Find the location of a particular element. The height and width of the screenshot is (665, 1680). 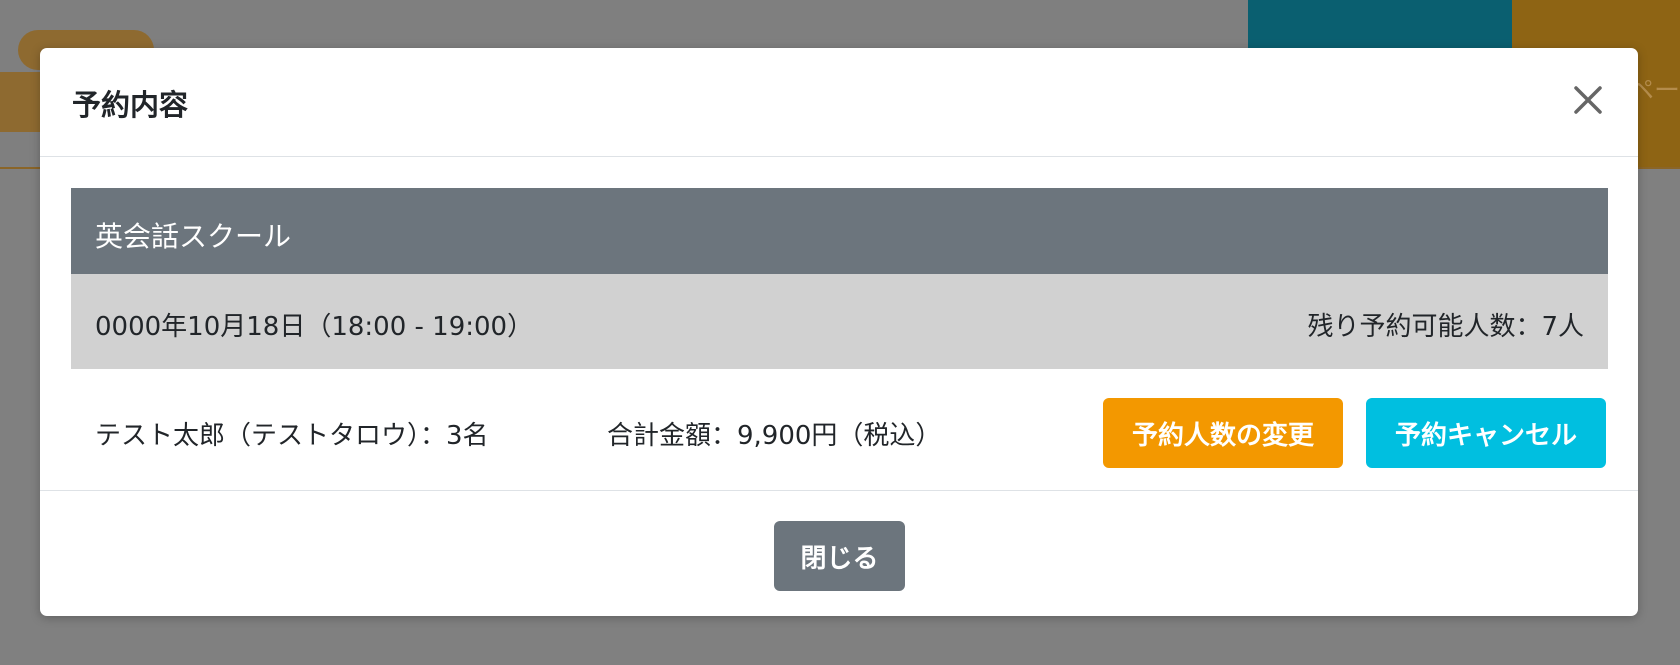

course-header: 英会話スクール is located at coordinates (839, 231).